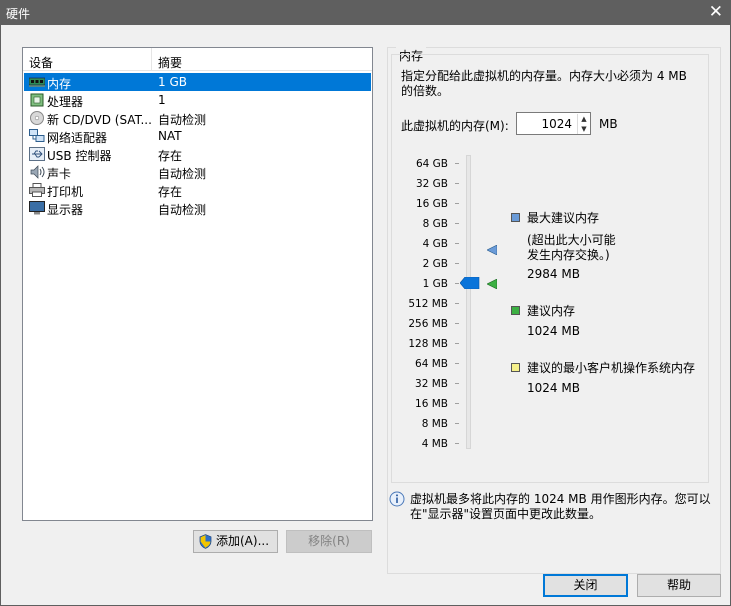  I want to click on usb-icon, so click(37, 154).